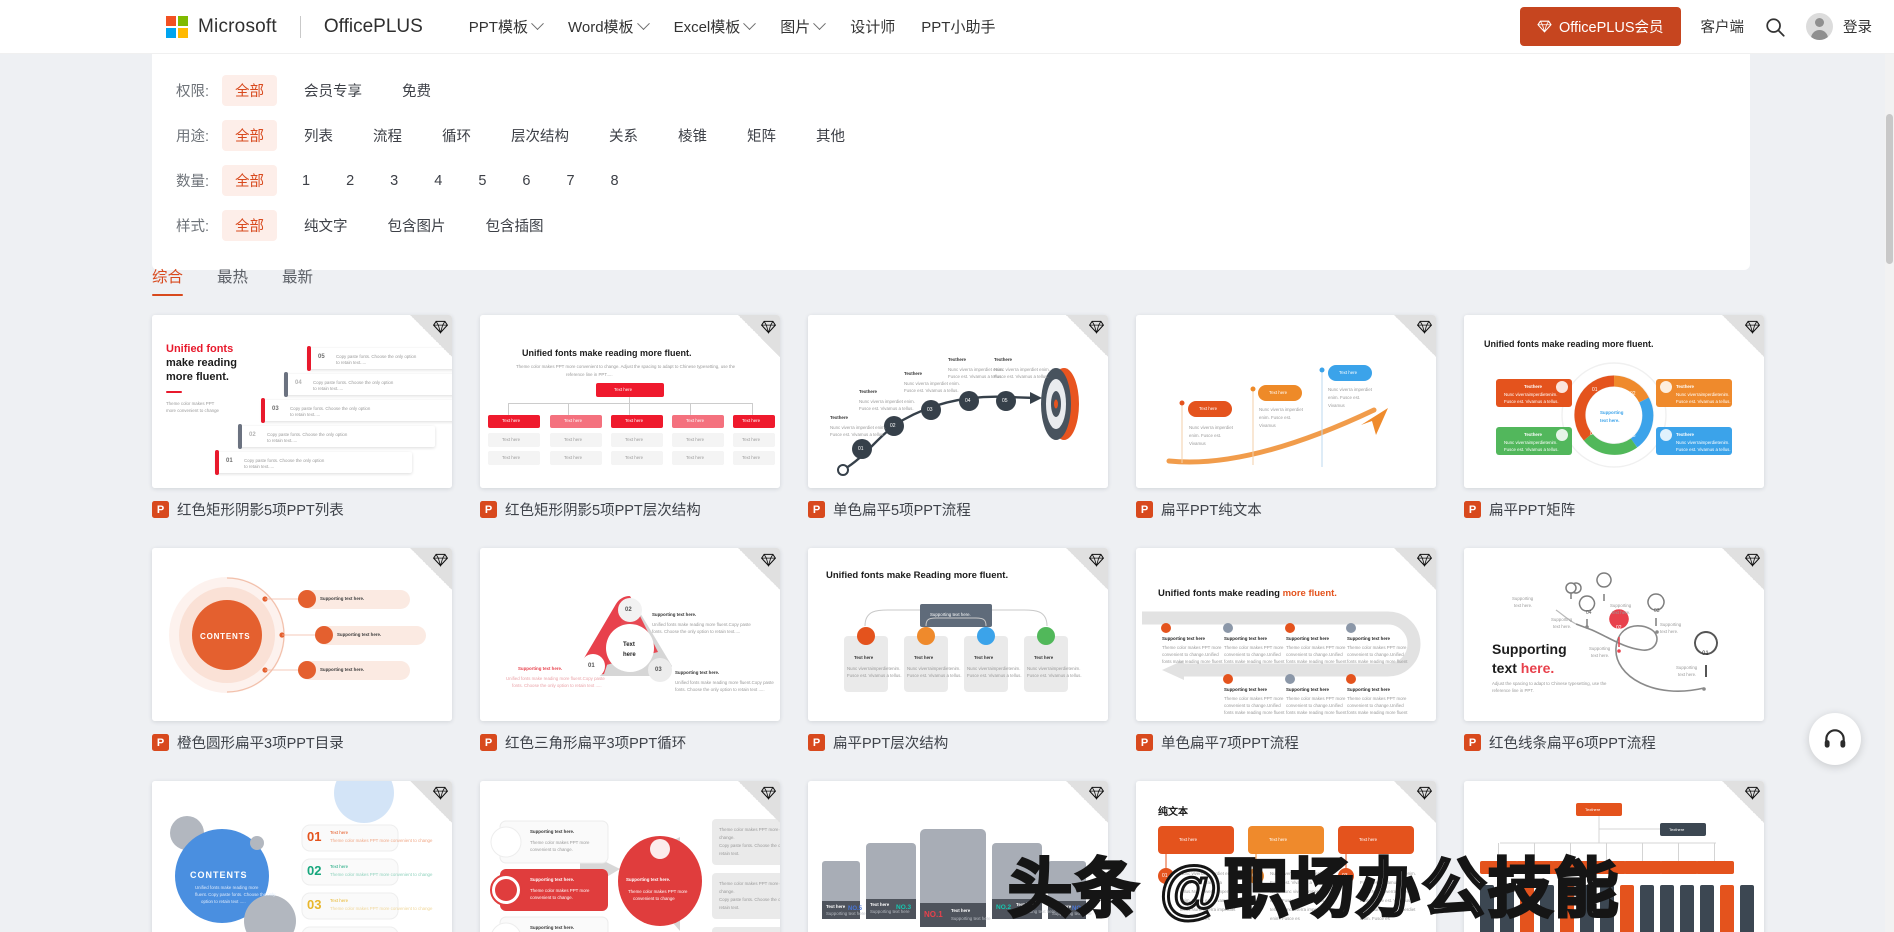  Describe the element at coordinates (958, 634) in the screenshot. I see `template-thumbnail: Unified fonts make Reading more fluent.` at that location.